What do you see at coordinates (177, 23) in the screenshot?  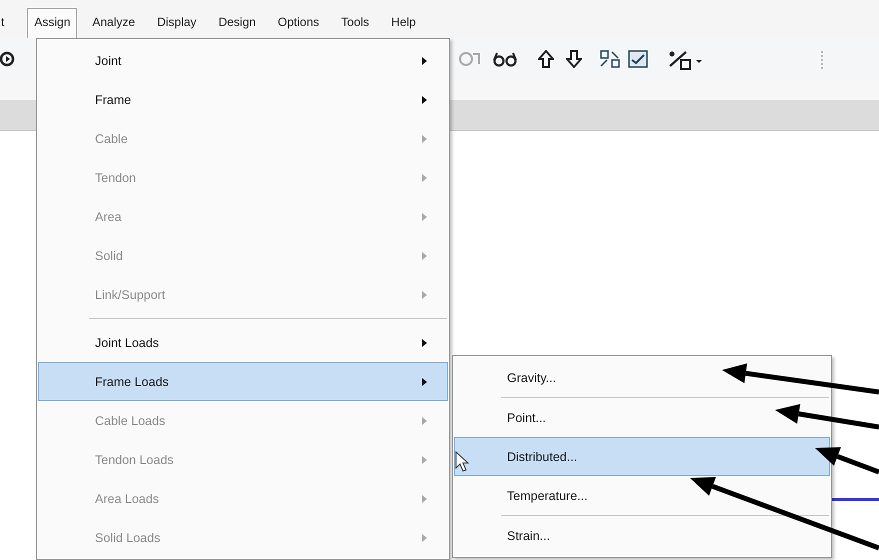 I see `menu-bar-item: Display` at bounding box center [177, 23].